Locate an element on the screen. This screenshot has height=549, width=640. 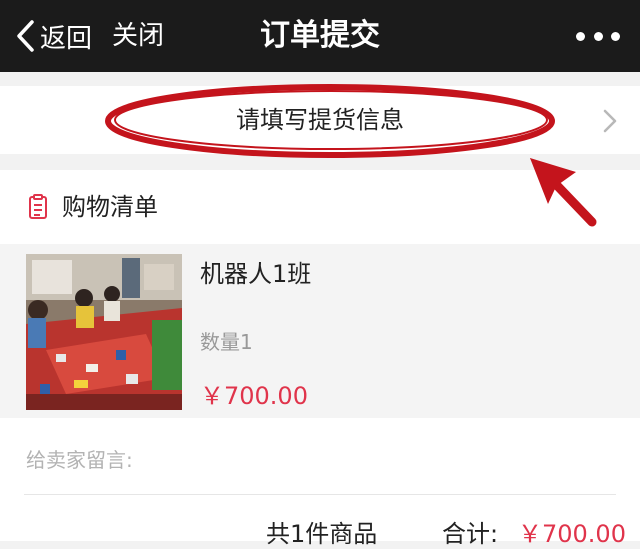
pickup-info-label: 请填写提货信息 is located at coordinates (320, 120).